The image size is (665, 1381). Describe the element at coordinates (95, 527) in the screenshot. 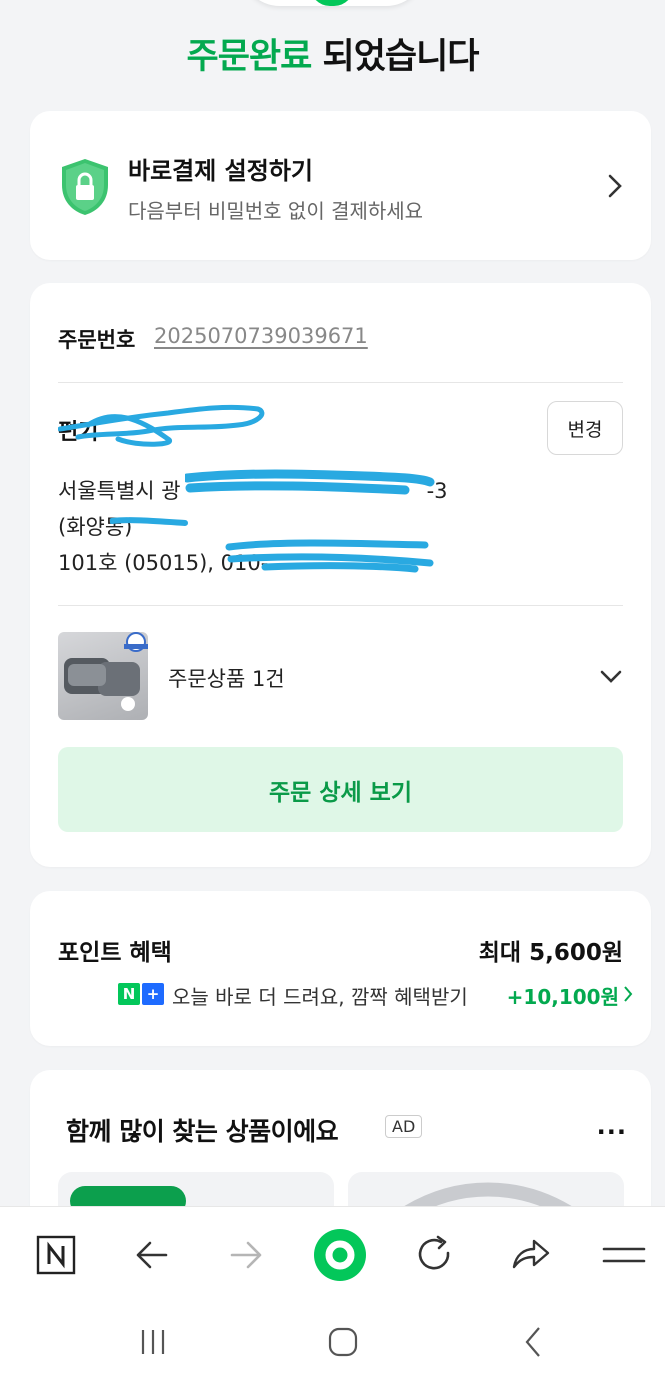

I see `address-line-2: (화양동)` at that location.